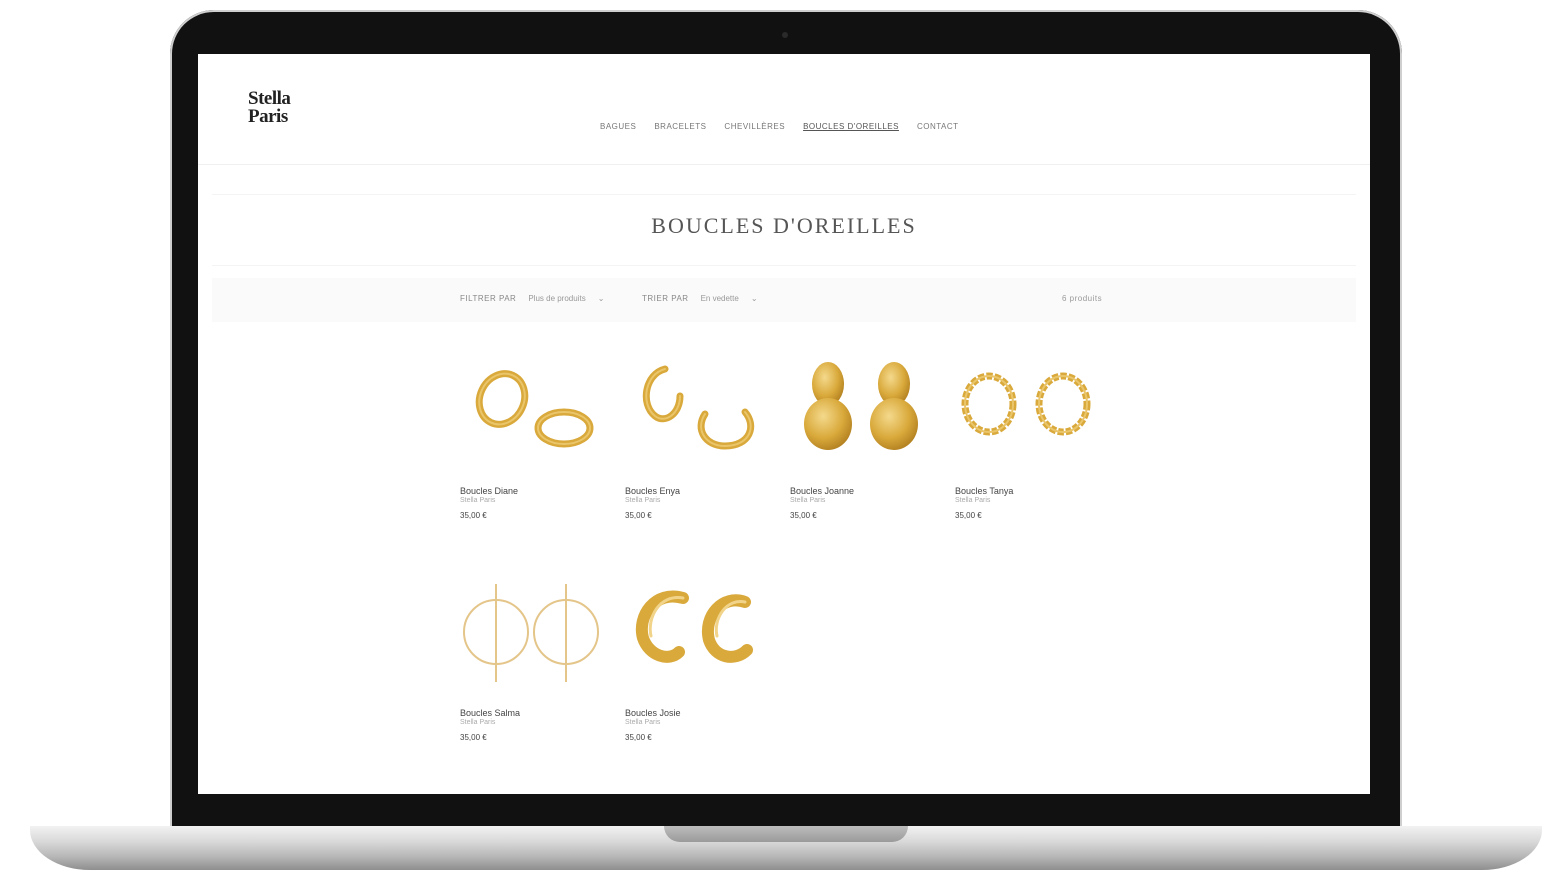 This screenshot has height=876, width=1564. I want to click on product-card: Boucles Salma Stella Paris 35,00 €, so click(540, 659).